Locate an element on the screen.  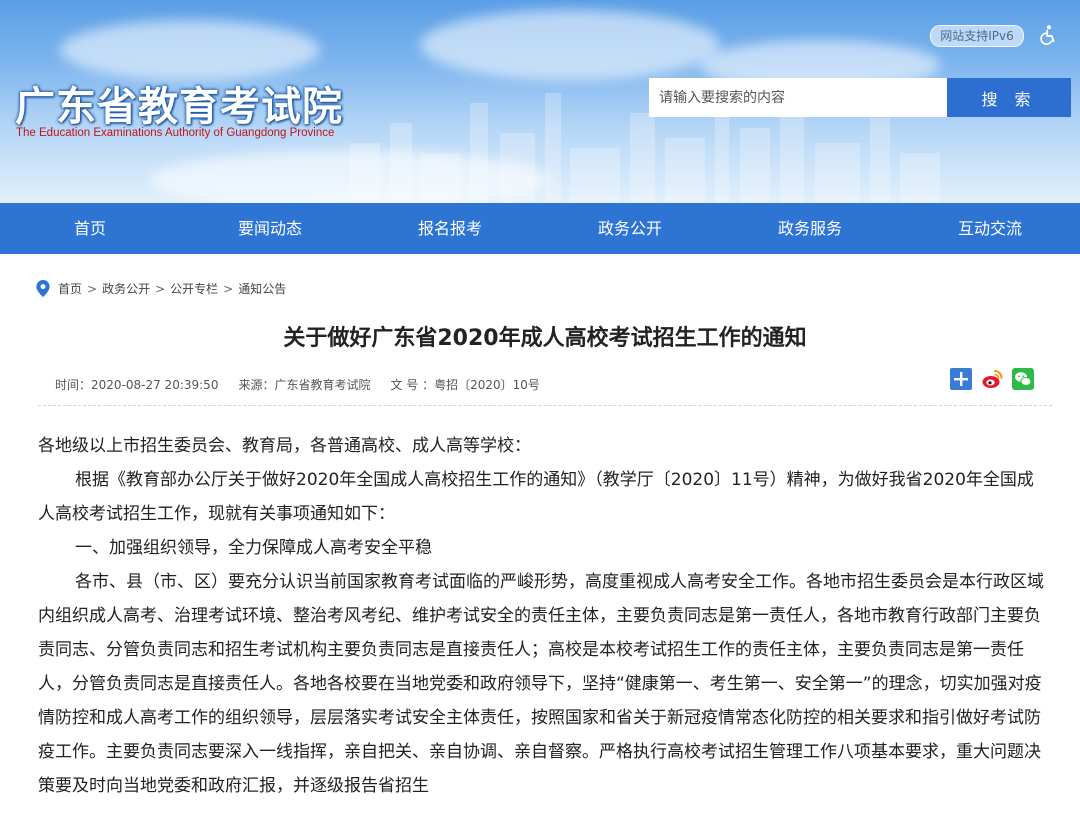
nav-item-interaction: 互动交流 is located at coordinates (990, 228).